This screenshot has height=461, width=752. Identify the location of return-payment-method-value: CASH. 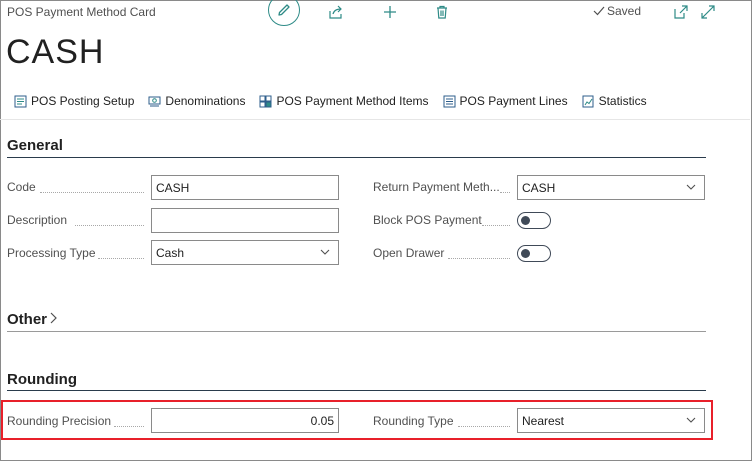
(539, 187).